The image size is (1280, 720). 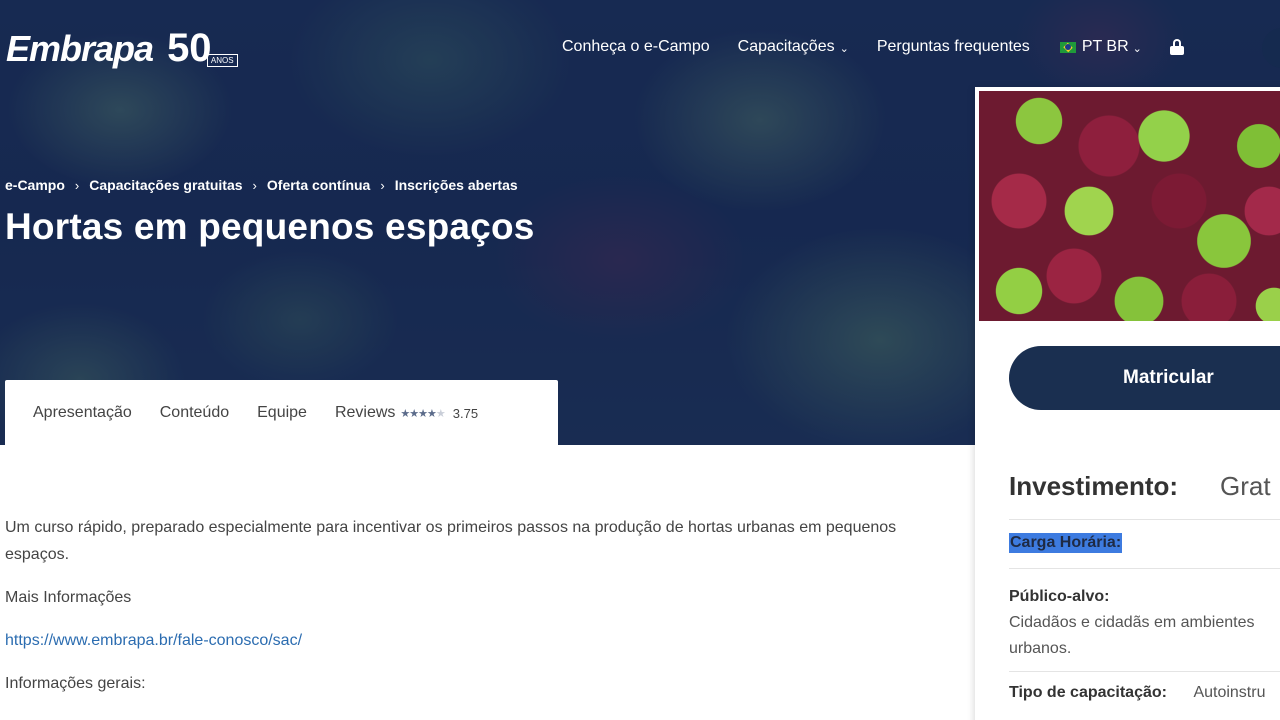 I want to click on tab-equipe: Equipe, so click(x=282, y=413).